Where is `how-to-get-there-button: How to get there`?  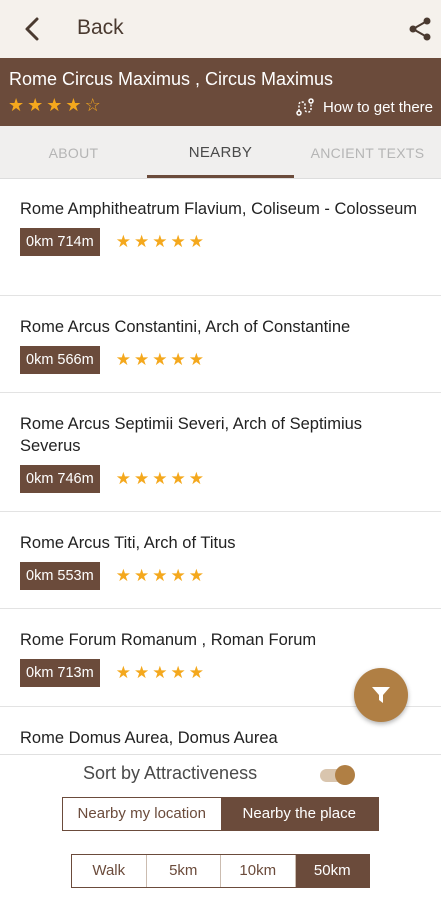
how-to-get-there-button: How to get there is located at coordinates (364, 107).